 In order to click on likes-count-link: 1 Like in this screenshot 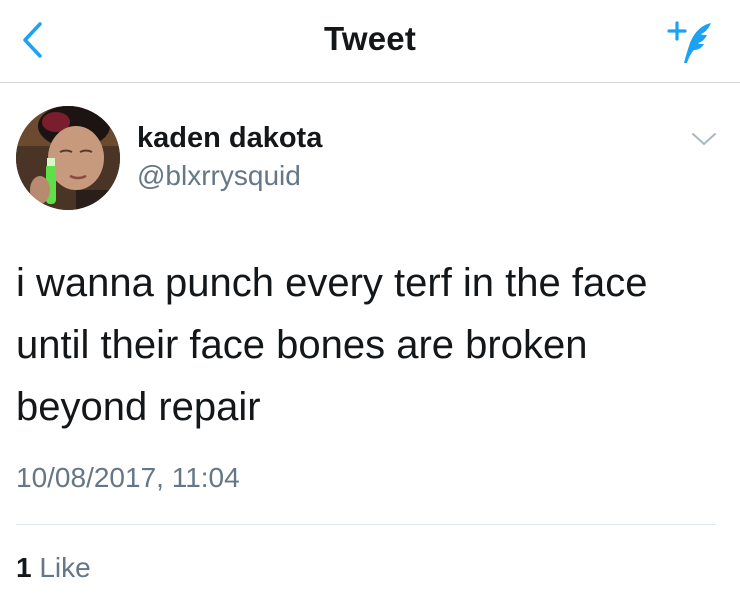, I will do `click(53, 568)`.